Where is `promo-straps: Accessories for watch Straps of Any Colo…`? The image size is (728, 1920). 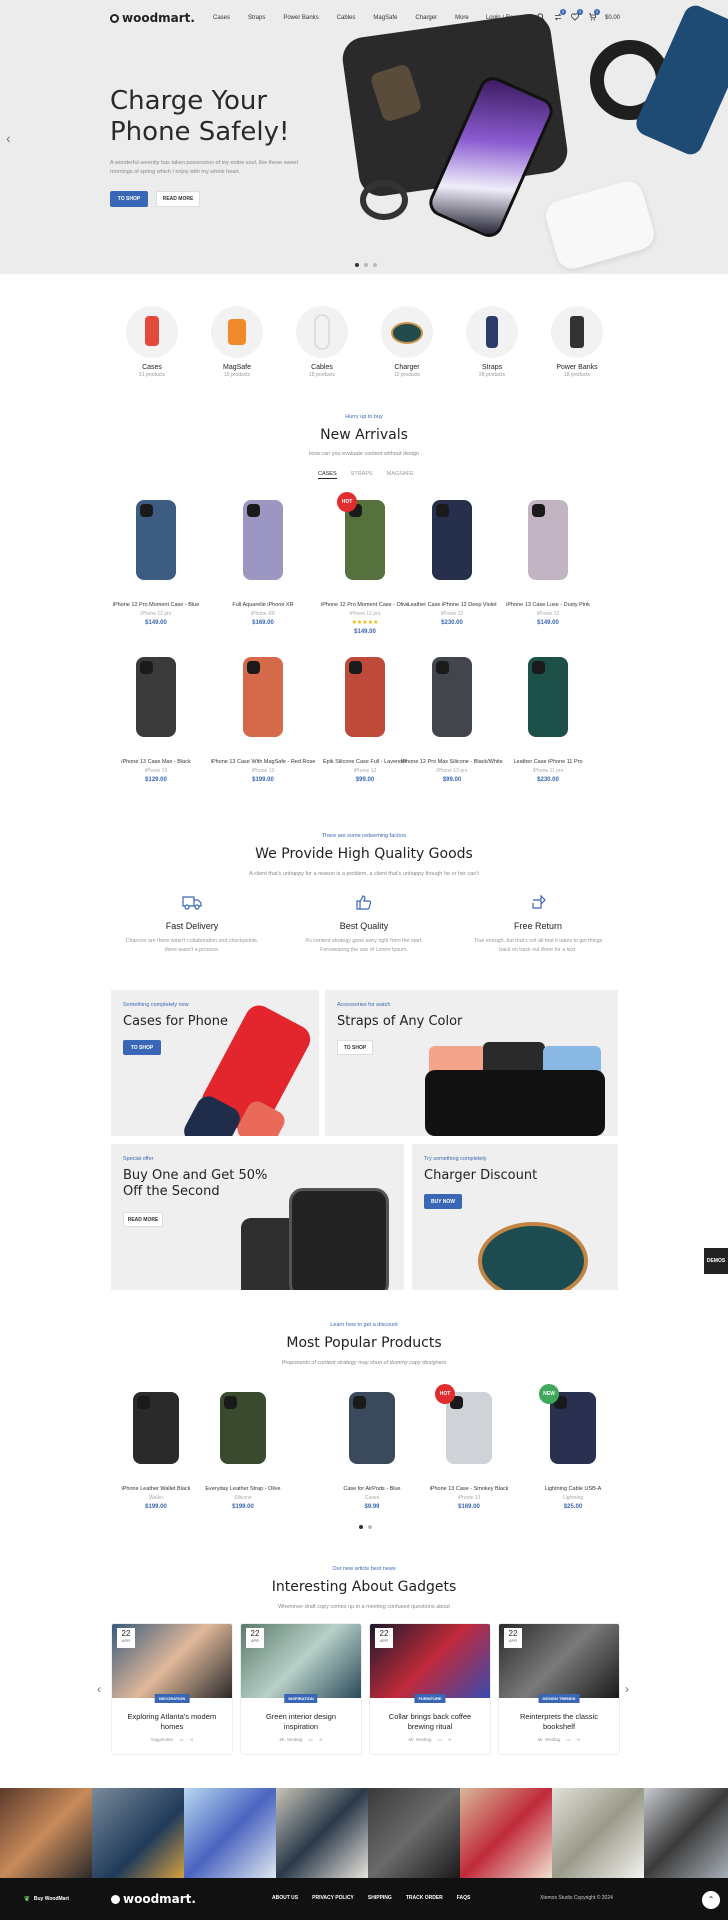
promo-straps: Accessories for watch Straps of Any Colo… is located at coordinates (471, 1063).